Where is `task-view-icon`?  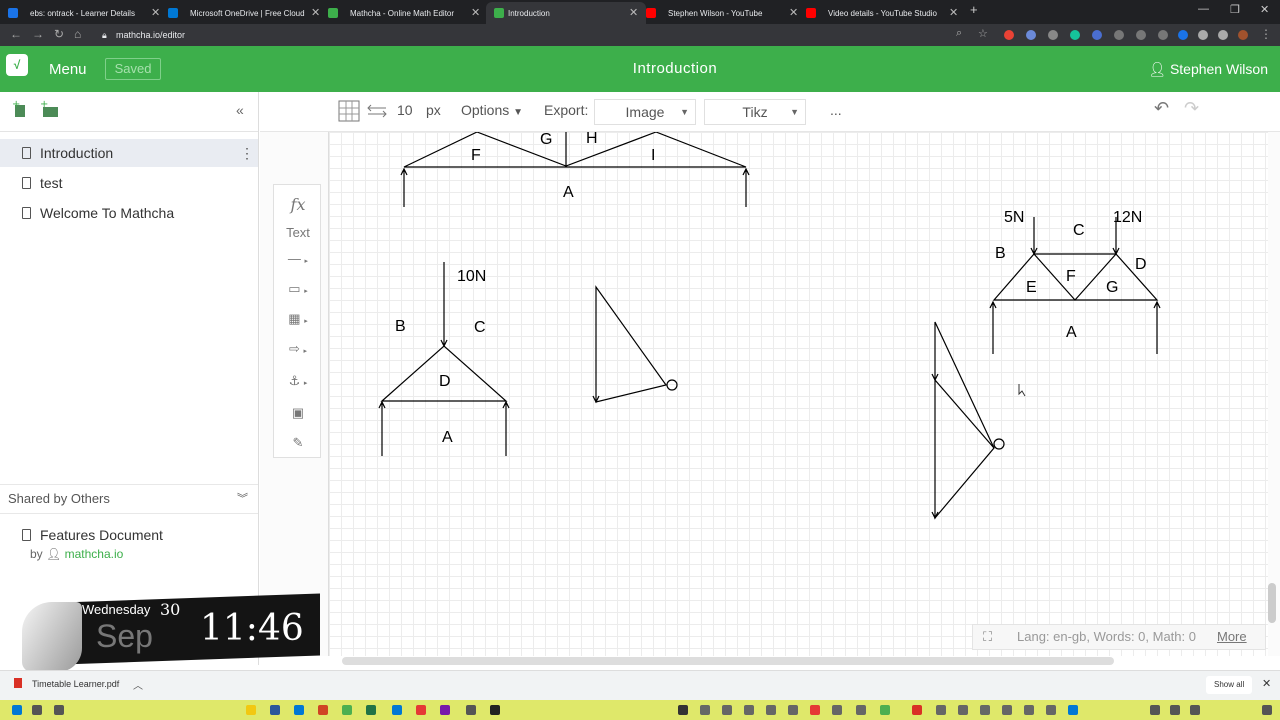 task-view-icon is located at coordinates (59, 710).